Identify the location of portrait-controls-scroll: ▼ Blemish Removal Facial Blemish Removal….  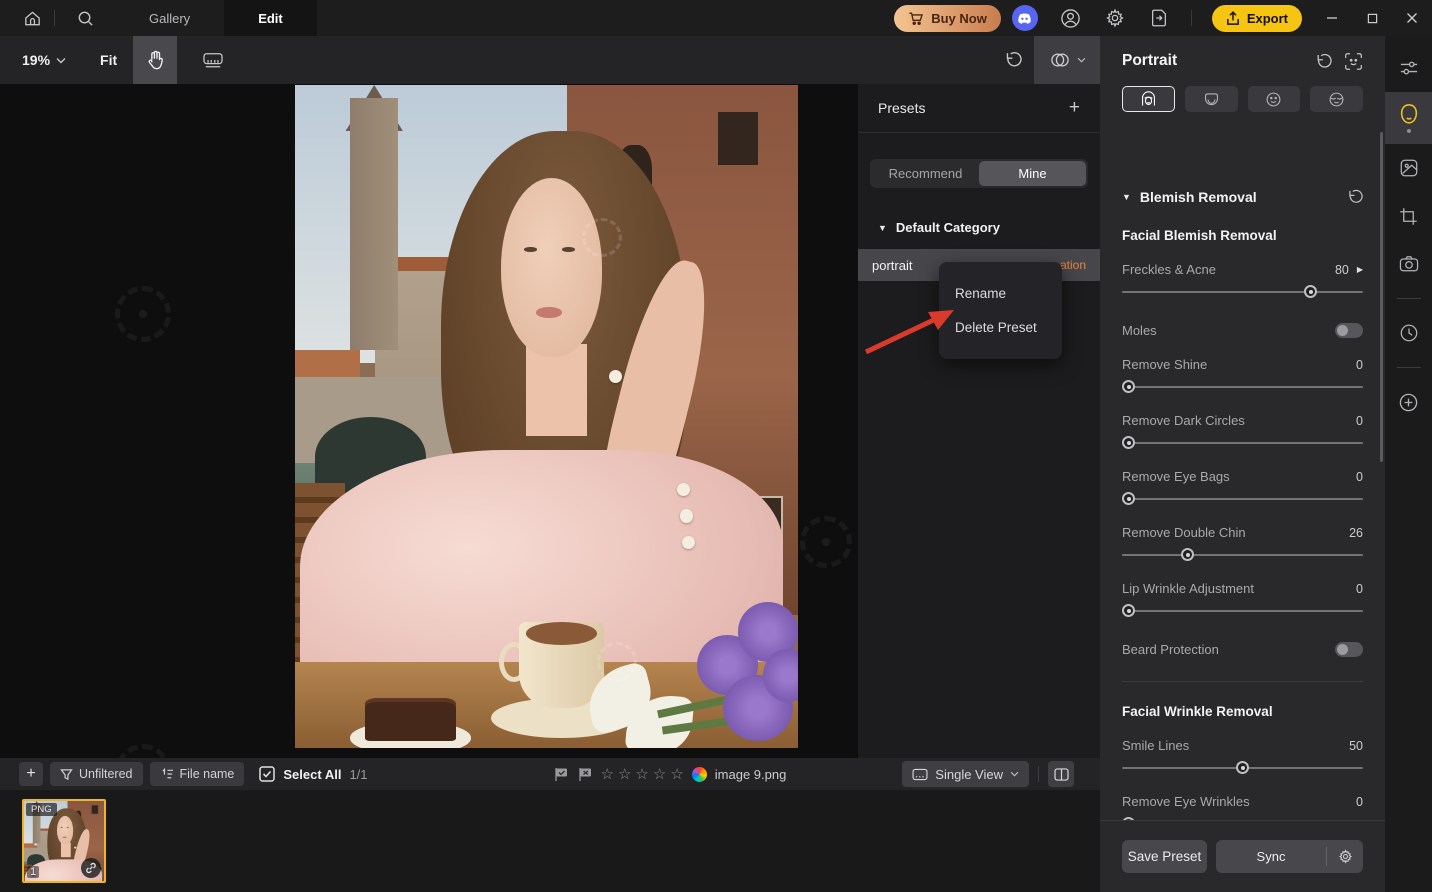
(1242, 492).